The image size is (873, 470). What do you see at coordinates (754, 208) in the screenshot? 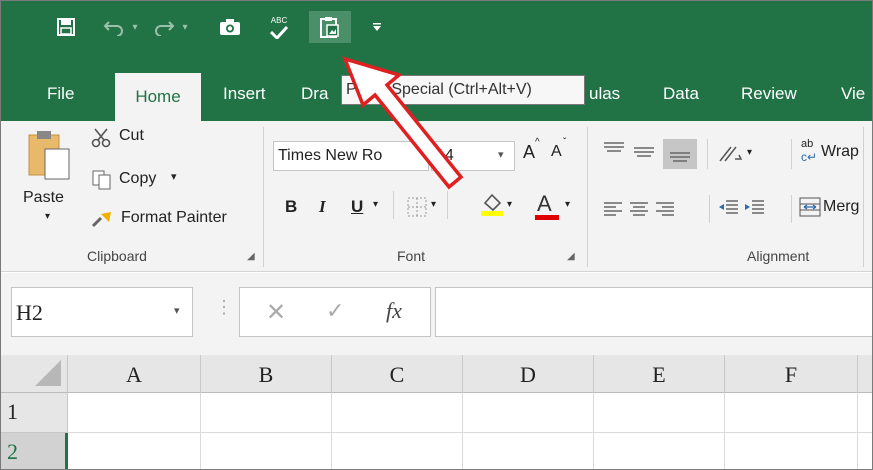
I see `increase-indent-icon` at bounding box center [754, 208].